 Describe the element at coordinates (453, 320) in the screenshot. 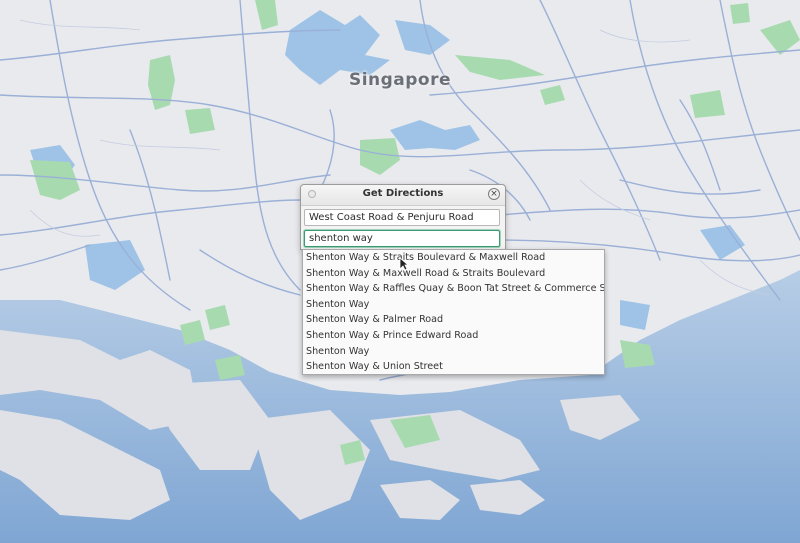

I see `suggestion-item: Shenton Way & Palmer Road` at that location.